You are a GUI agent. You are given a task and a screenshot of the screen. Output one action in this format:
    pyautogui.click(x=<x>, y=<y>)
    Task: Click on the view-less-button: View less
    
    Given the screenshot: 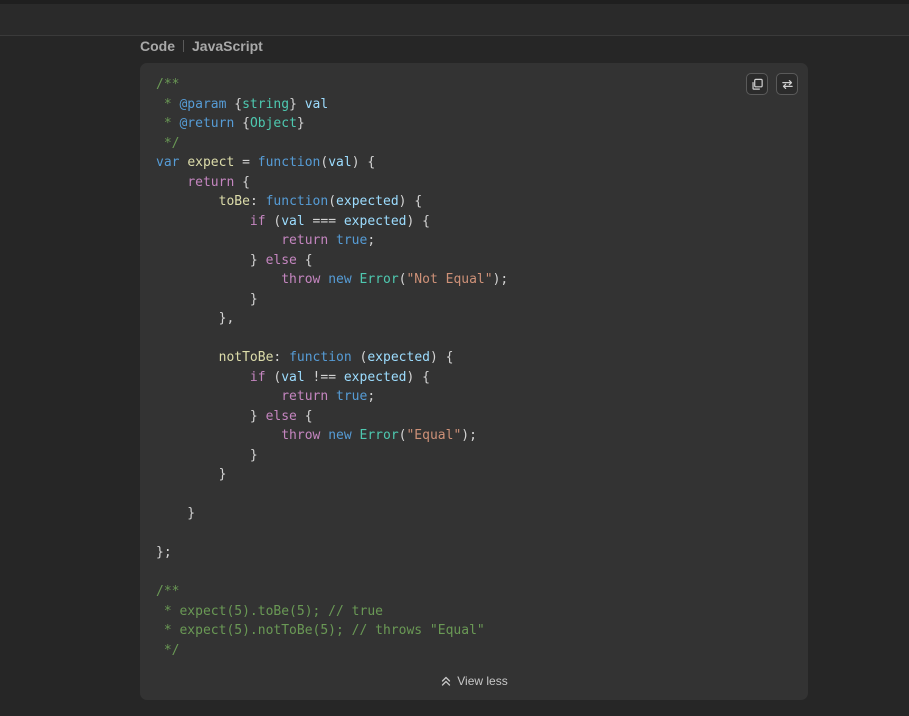 What is the action you would take?
    pyautogui.click(x=474, y=681)
    